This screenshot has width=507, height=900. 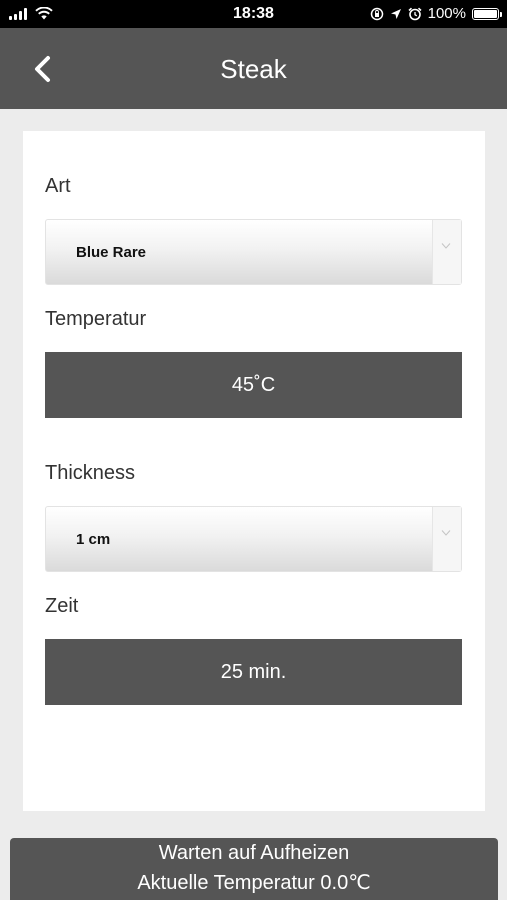 I want to click on art-select: Blue Rare, so click(x=253, y=252).